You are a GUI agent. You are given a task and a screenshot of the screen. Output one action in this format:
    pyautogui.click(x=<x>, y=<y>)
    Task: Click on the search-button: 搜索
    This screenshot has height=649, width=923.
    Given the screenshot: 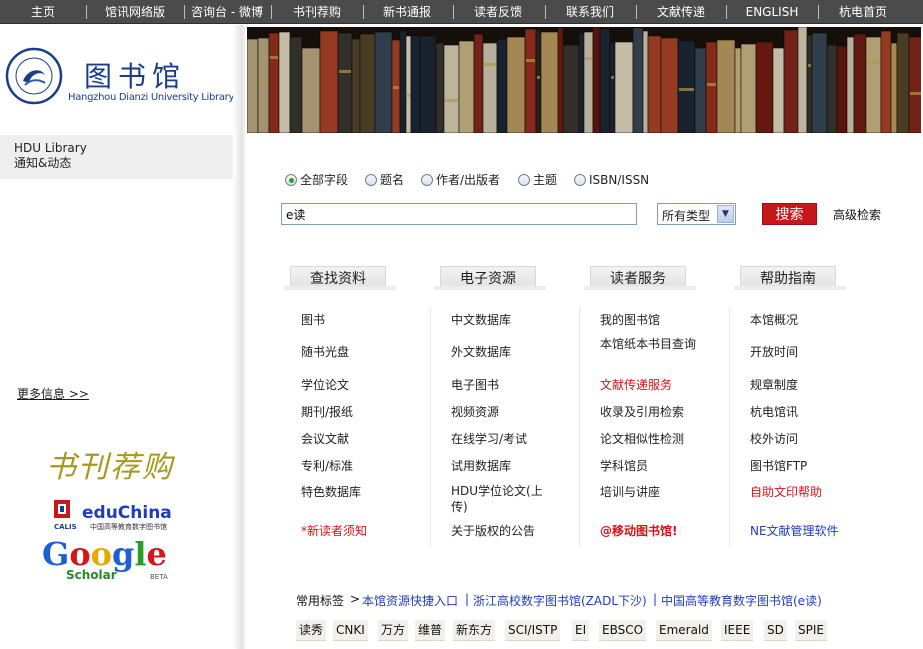 What is the action you would take?
    pyautogui.click(x=789, y=214)
    